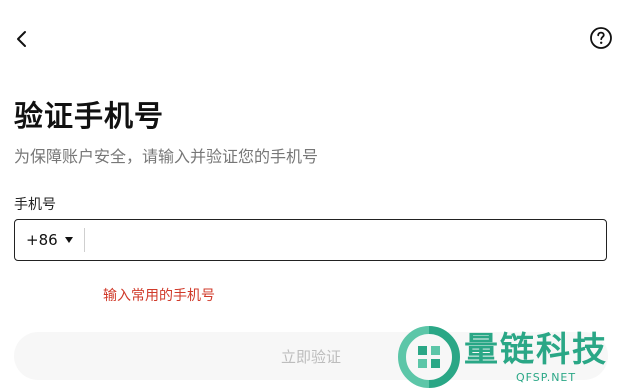  What do you see at coordinates (159, 296) in the screenshot?
I see `phone-error-message: 输入常用的手机号` at bounding box center [159, 296].